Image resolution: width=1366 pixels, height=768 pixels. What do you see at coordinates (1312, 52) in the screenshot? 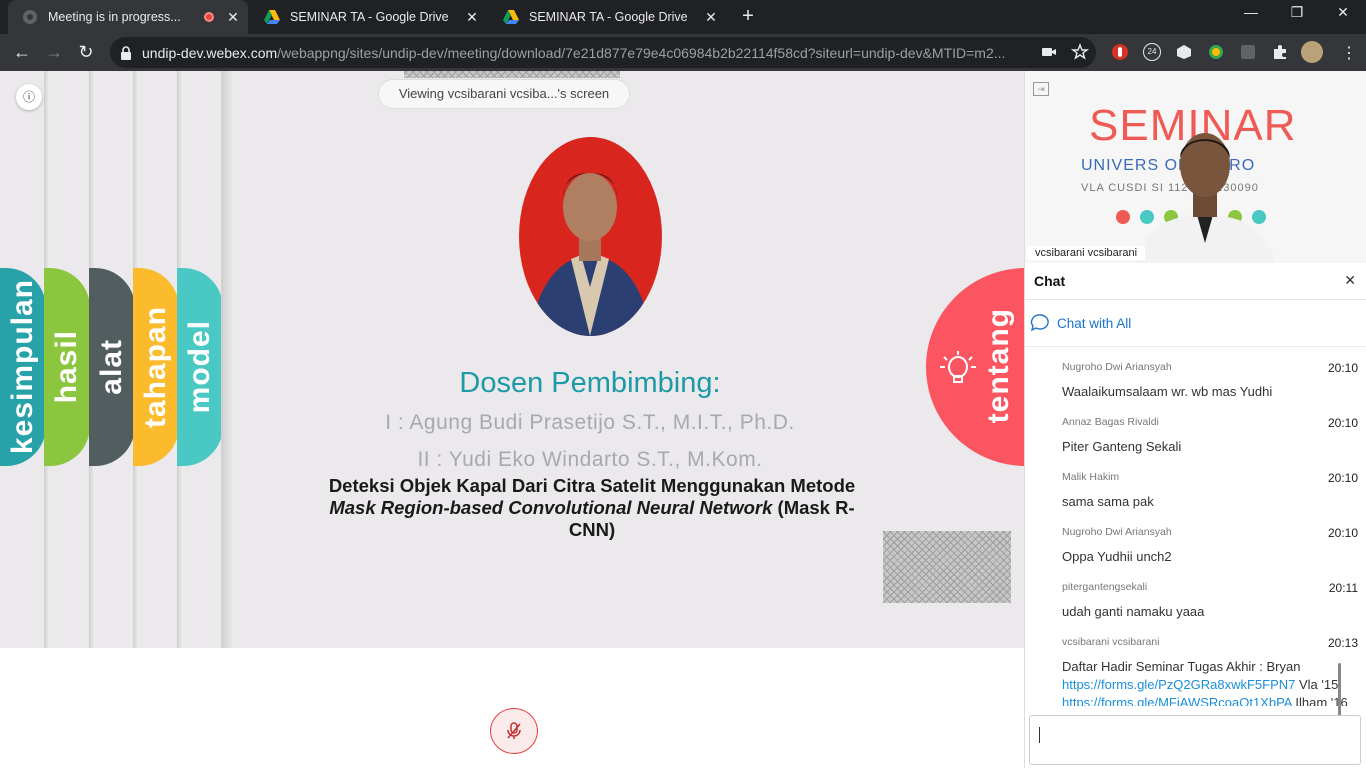
I see `profile-avatar` at bounding box center [1312, 52].